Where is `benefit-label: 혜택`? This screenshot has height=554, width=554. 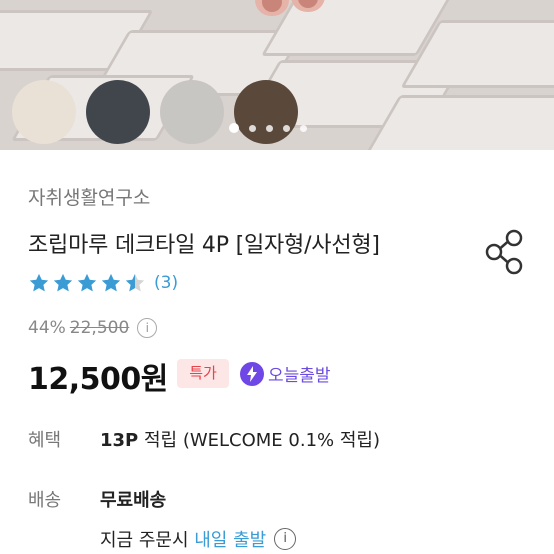
benefit-label: 혜택 is located at coordinates (45, 440).